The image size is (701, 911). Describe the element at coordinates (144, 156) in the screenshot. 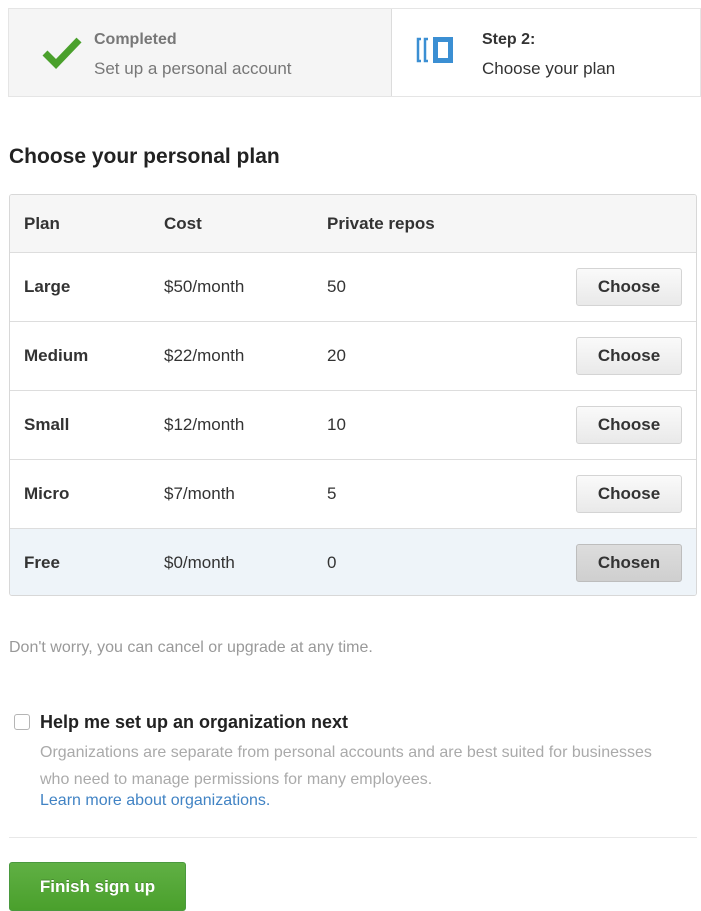

I see `page-title: Choose your personal plan` at that location.